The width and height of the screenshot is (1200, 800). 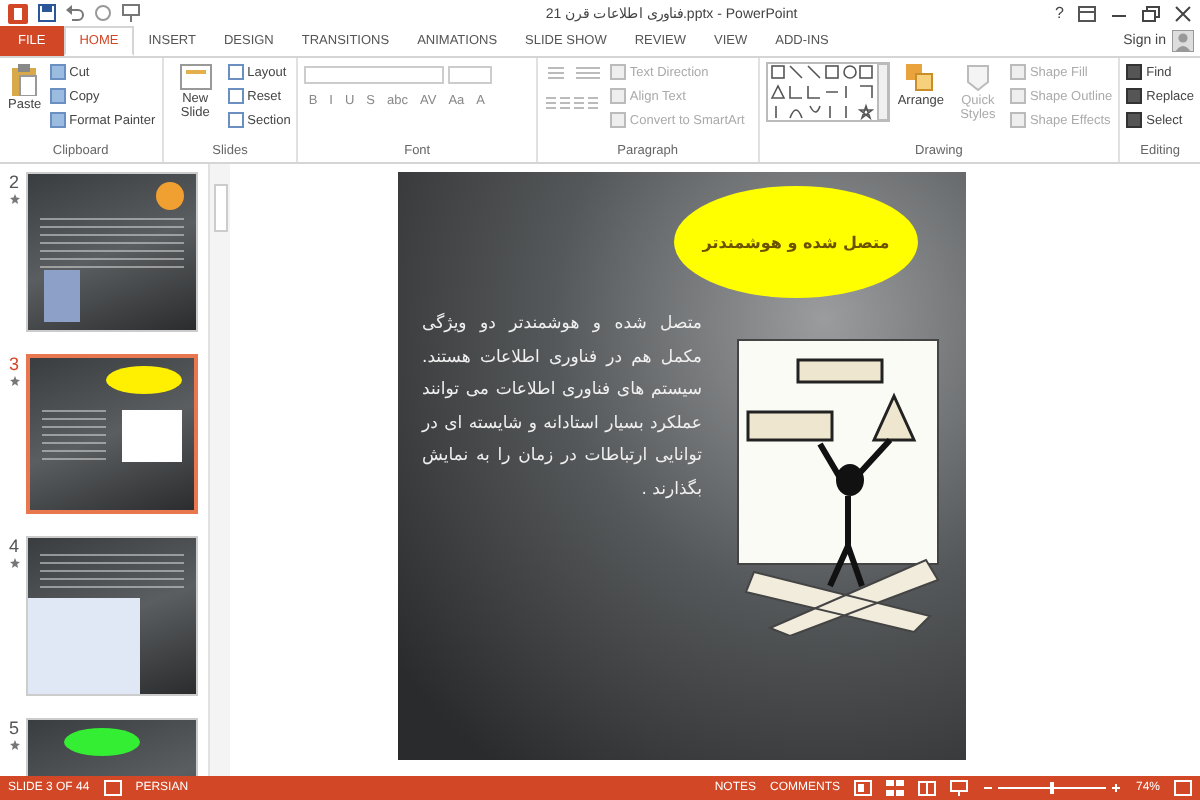 I want to click on ribbon-display-icon, so click(x=1087, y=13).